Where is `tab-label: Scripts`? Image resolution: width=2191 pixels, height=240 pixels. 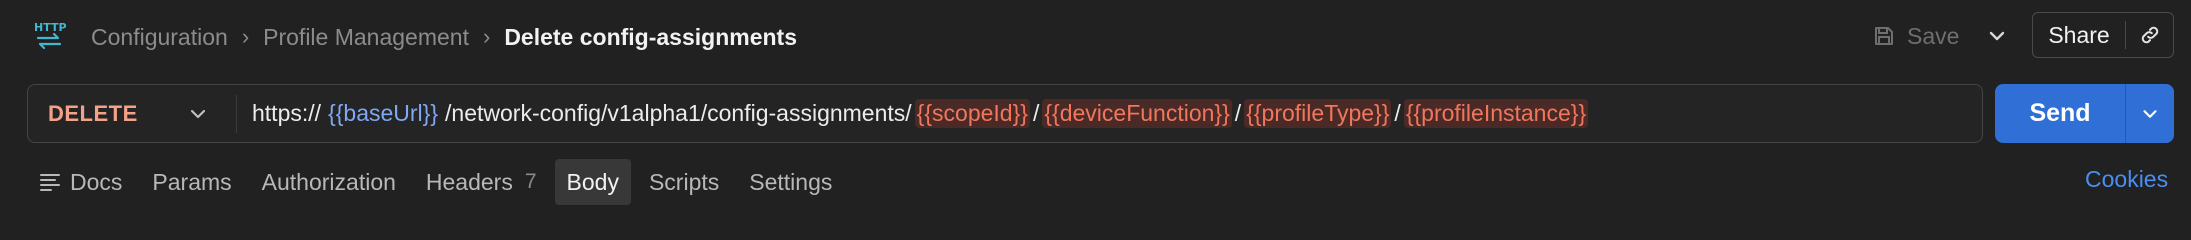
tab-label: Scripts is located at coordinates (684, 181).